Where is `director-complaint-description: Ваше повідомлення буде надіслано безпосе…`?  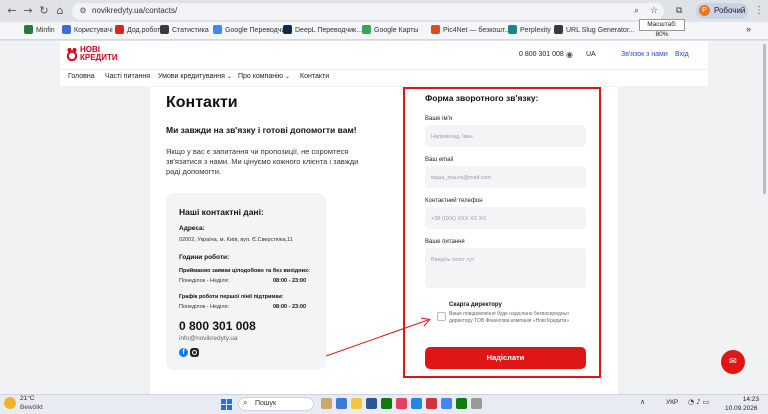
director-complaint-description: Ваше повідомлення буде надіслано безпосе… is located at coordinates (509, 317).